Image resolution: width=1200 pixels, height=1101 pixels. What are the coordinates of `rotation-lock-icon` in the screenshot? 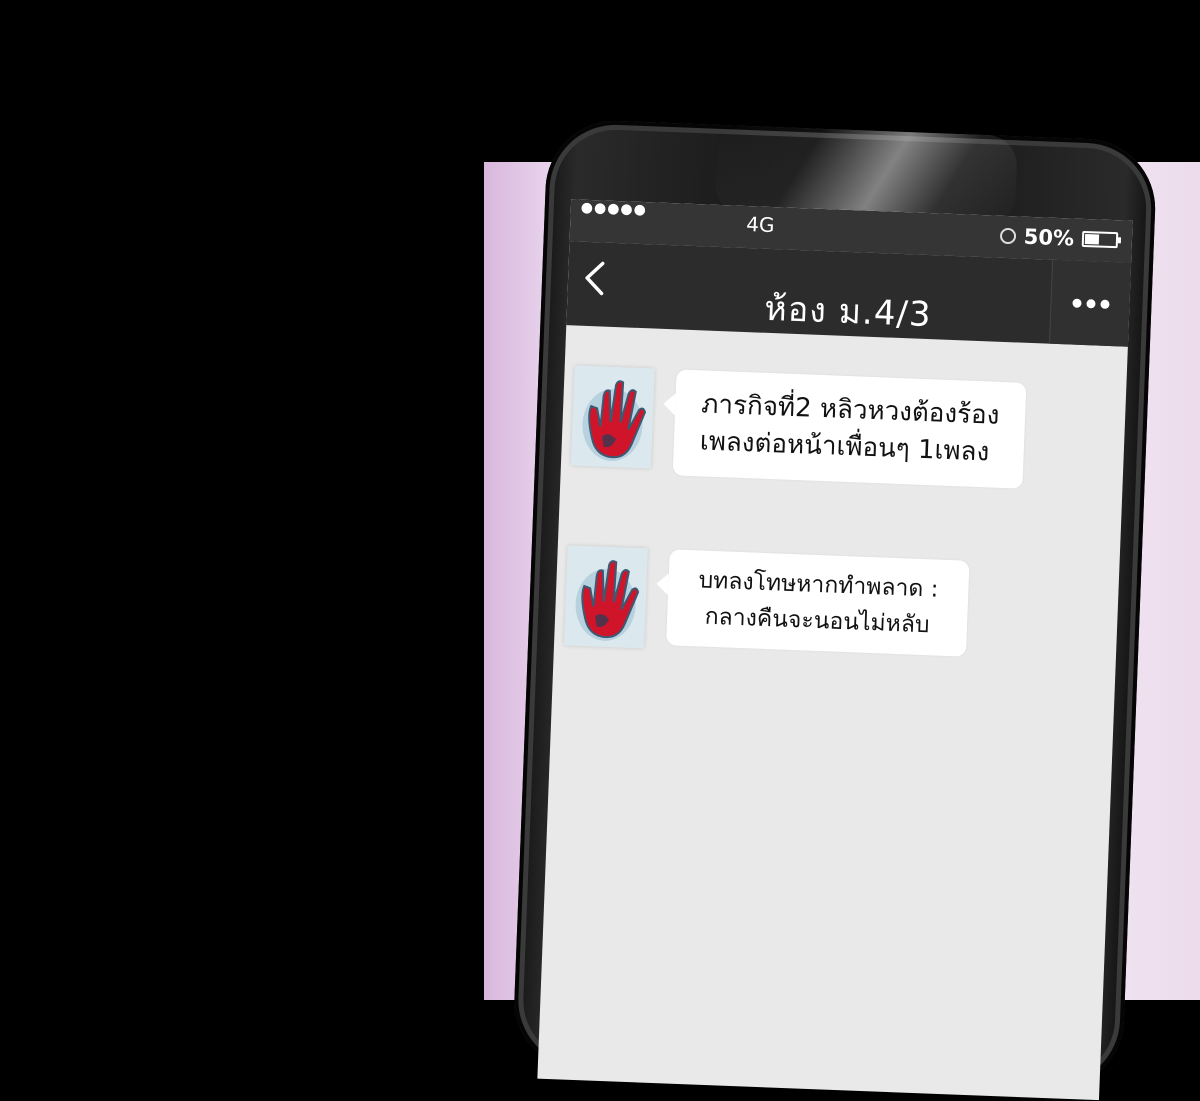 It's located at (1008, 236).